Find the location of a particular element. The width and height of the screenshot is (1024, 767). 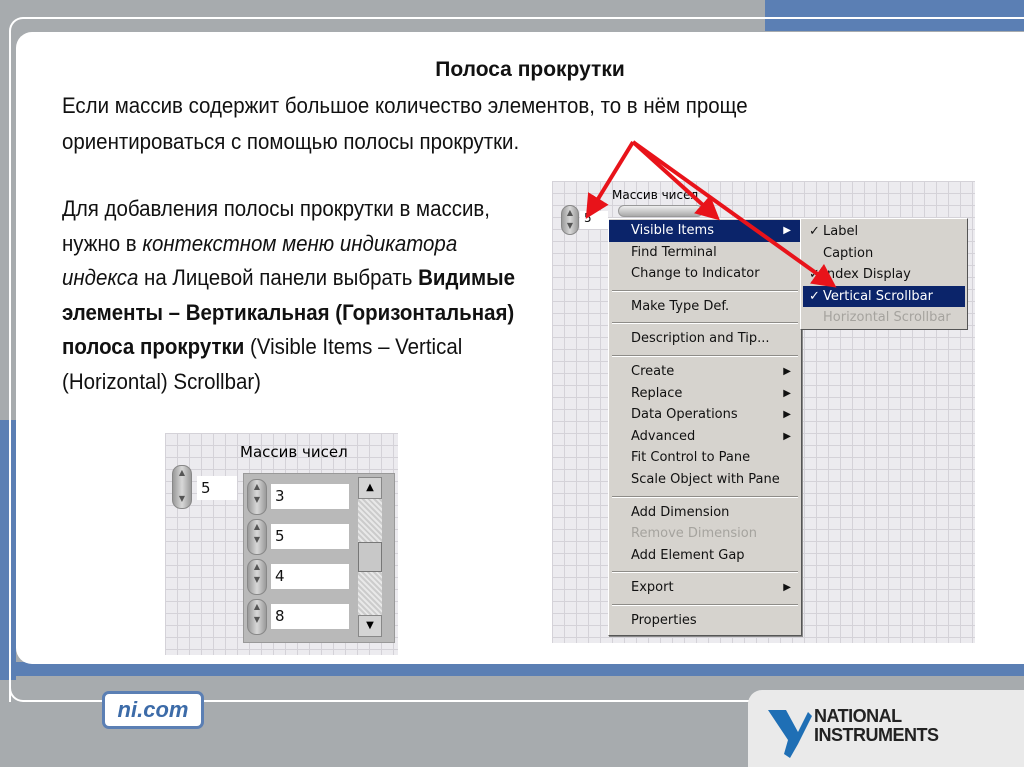

ni-logo-text: NATIONAL INSTRUMENTS is located at coordinates (876, 725).